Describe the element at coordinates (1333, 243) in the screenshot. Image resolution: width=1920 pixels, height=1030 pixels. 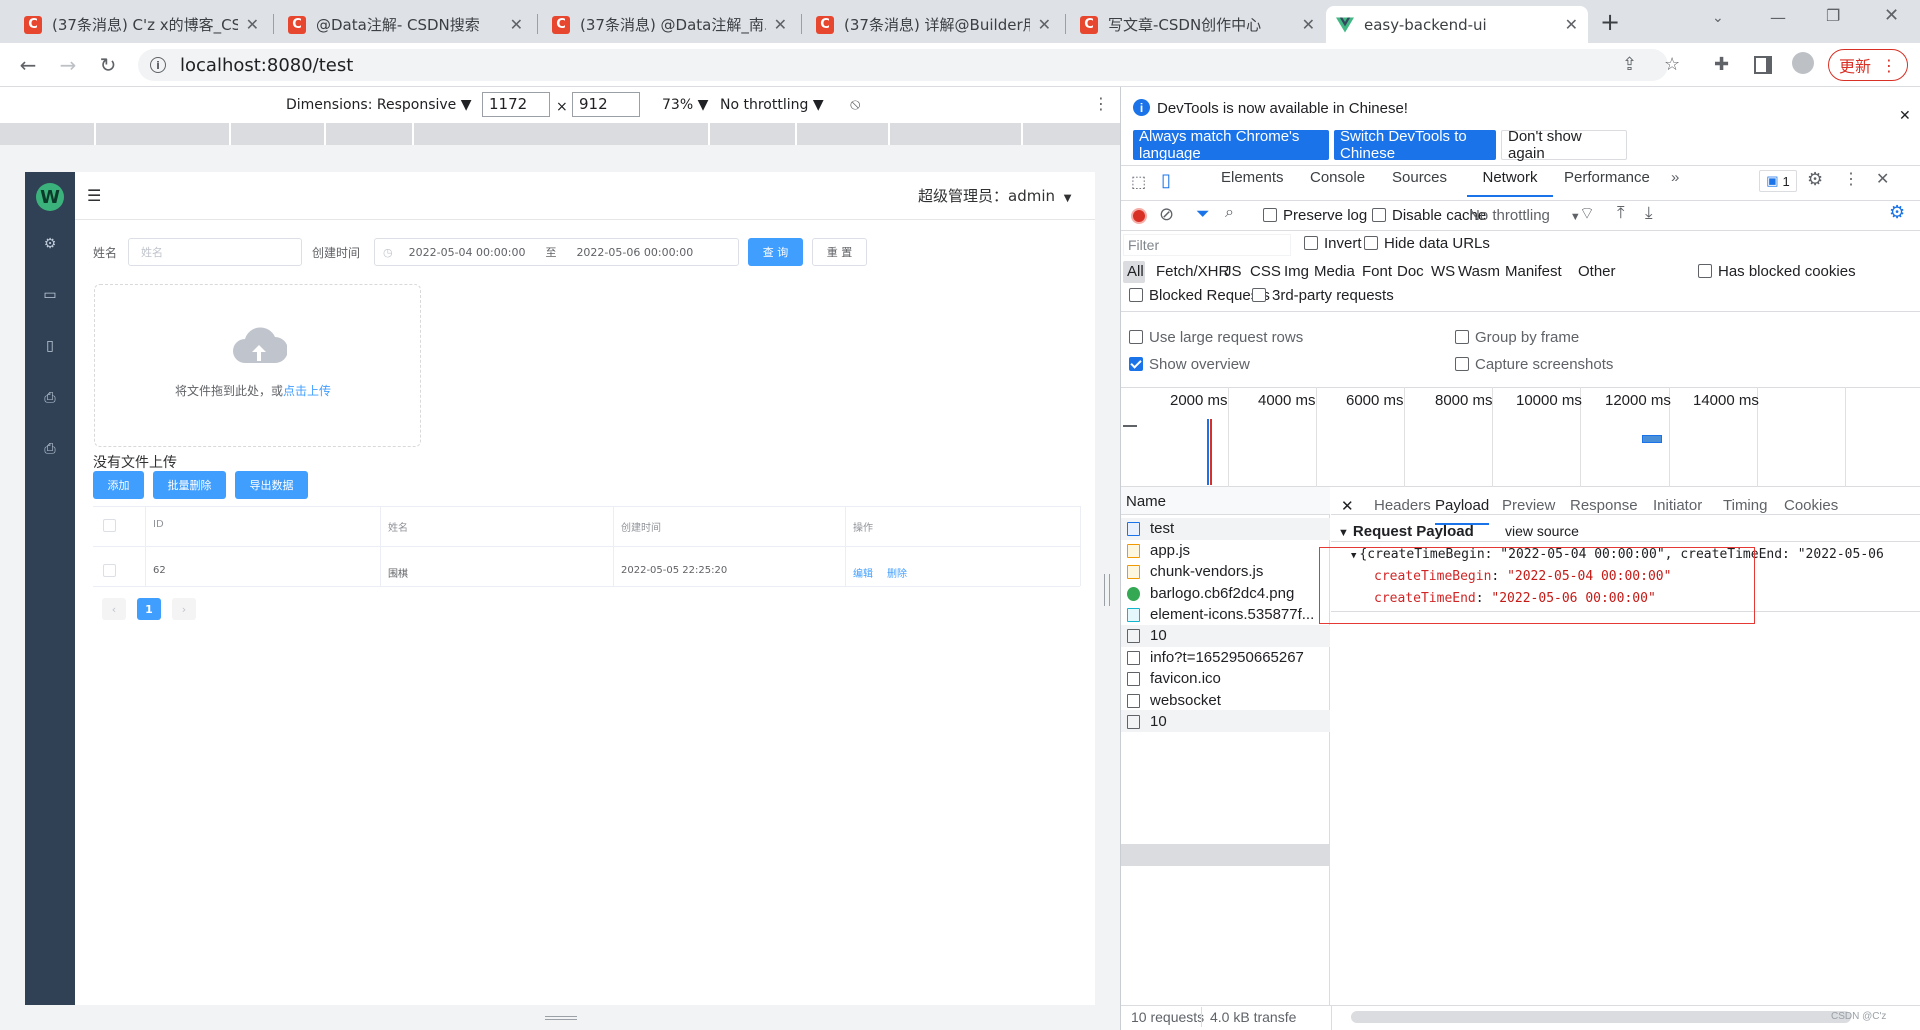
I see `invert-checkbox: Invert` at that location.